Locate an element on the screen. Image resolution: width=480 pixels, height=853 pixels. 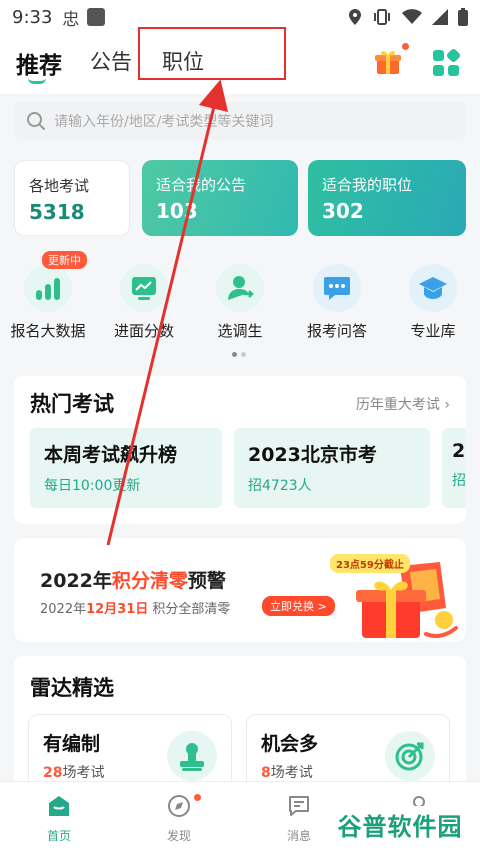
quick-item-interview-score: 进面分数 is located at coordinates (144, 302).